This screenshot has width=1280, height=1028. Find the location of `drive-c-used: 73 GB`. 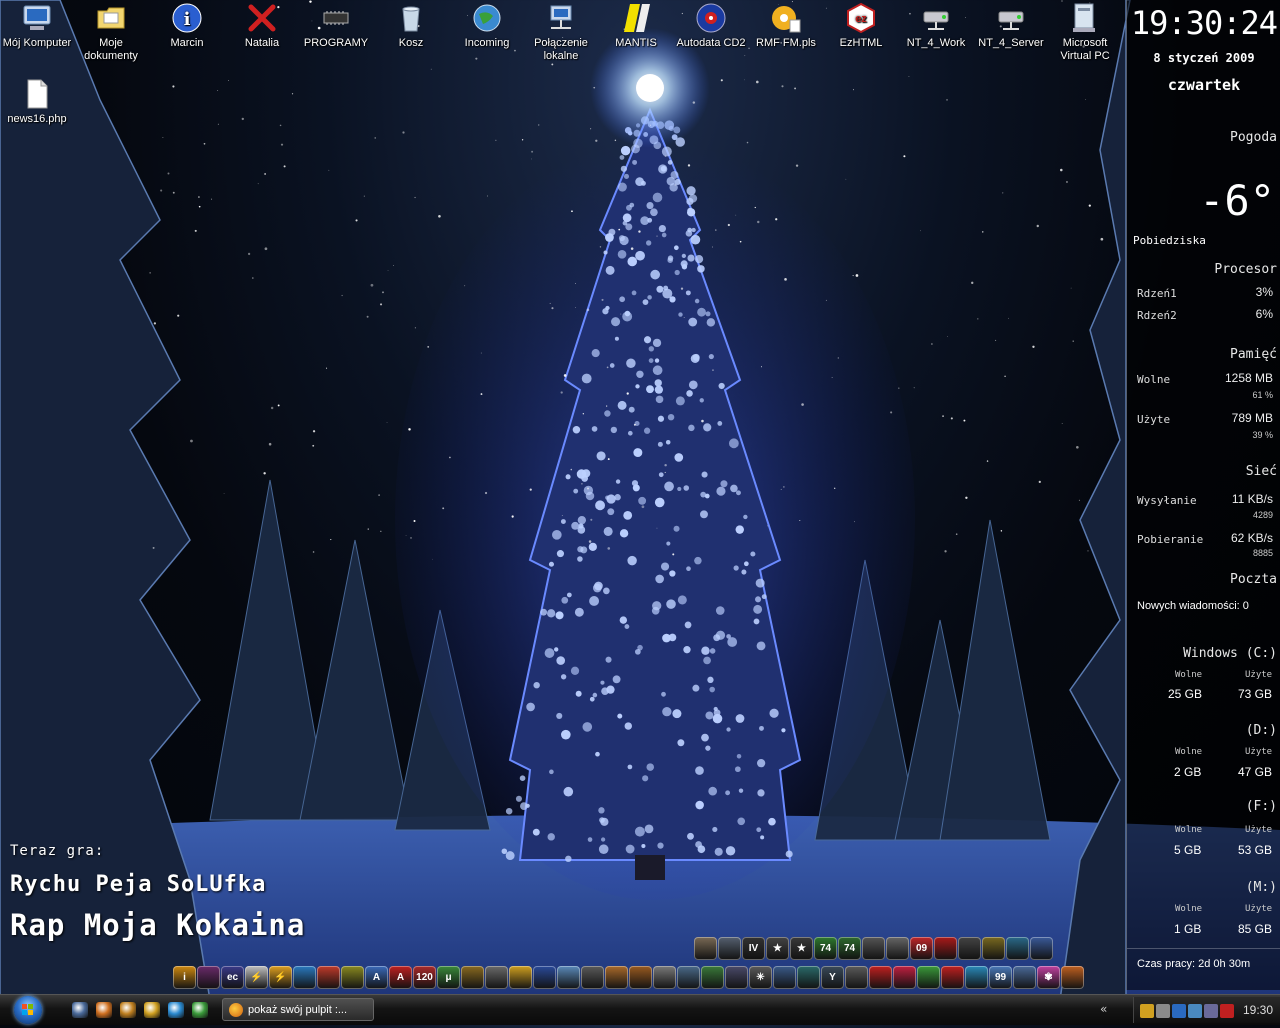

drive-c-used: 73 GB is located at coordinates (1255, 694).